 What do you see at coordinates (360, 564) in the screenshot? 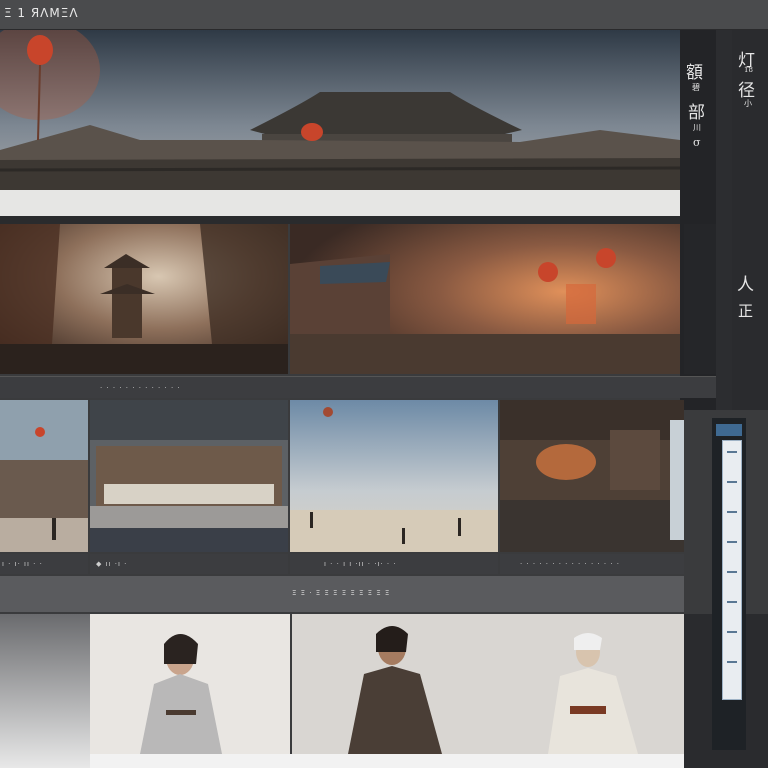
I see `caption-text: ı · · ı ı ·ıı · ·ı· · ·` at bounding box center [360, 564].